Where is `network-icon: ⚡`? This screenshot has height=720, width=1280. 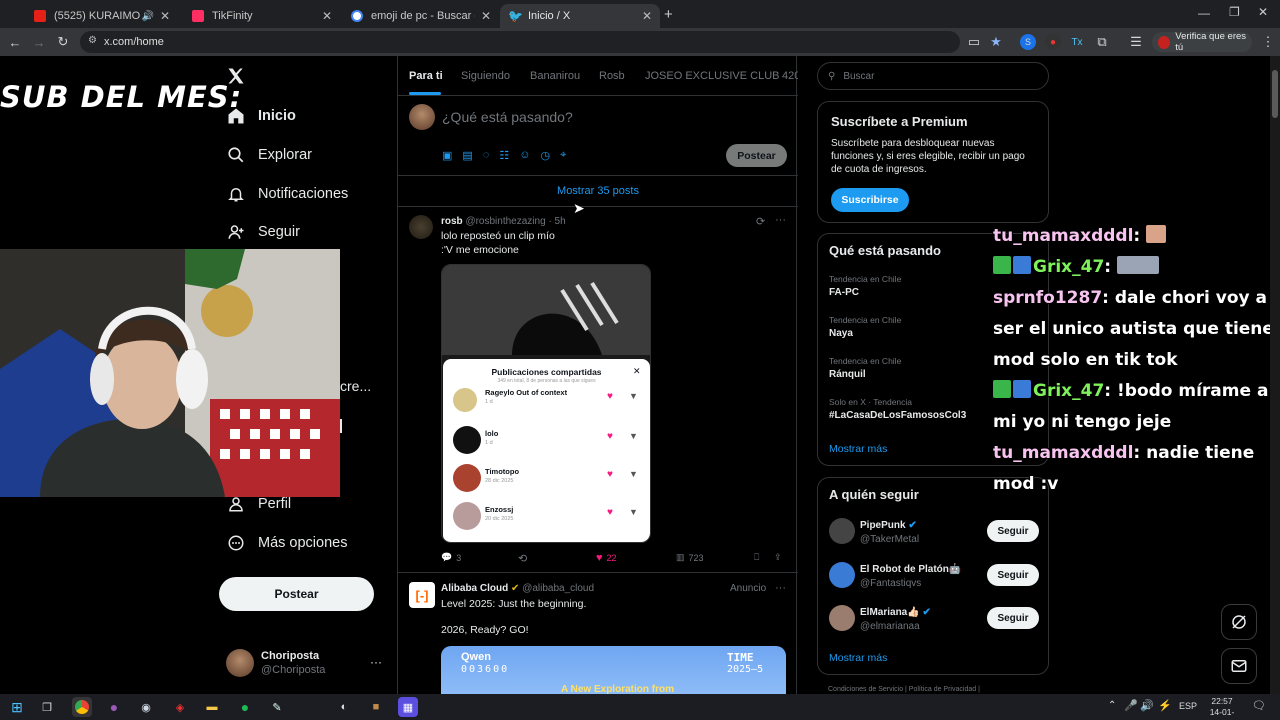
network-icon: ⚡ is located at coordinates (1165, 705).